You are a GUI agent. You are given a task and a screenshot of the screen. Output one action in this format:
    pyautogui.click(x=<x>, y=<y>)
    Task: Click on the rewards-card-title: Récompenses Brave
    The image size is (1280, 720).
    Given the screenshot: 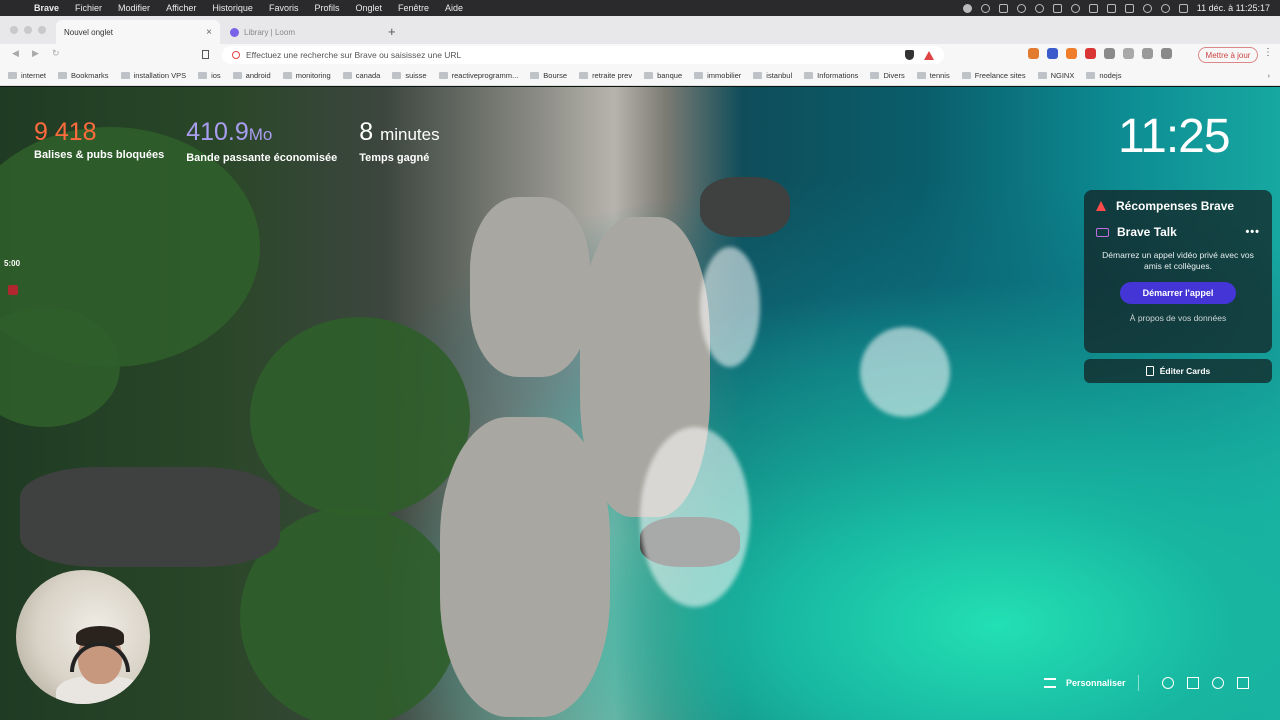 What is the action you would take?
    pyautogui.click(x=1175, y=206)
    